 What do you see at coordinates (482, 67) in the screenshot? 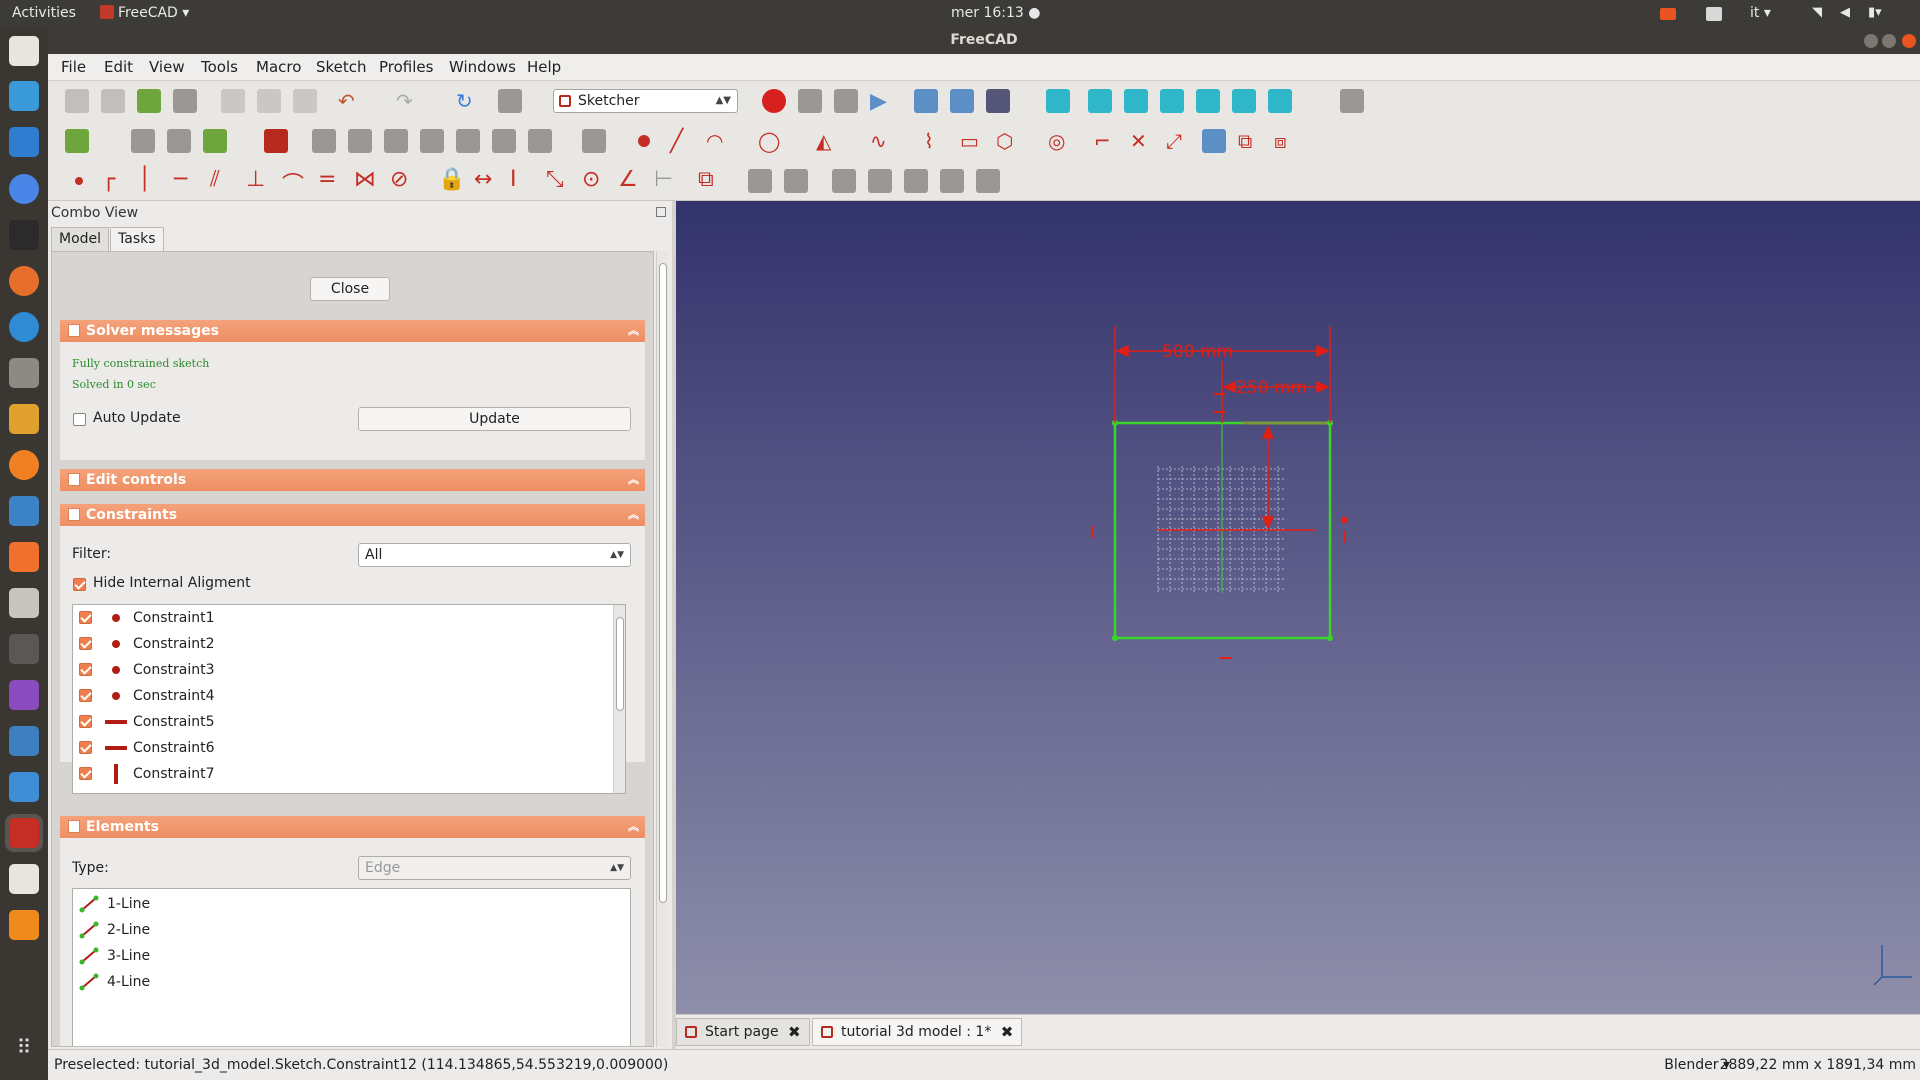
I see `menu-windows: Windows` at bounding box center [482, 67].